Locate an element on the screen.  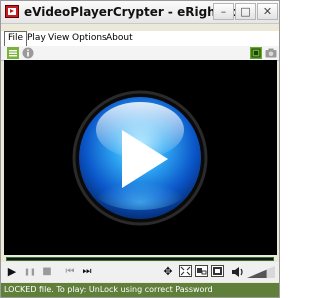
maximize-button: □ is located at coordinates (245, 11).